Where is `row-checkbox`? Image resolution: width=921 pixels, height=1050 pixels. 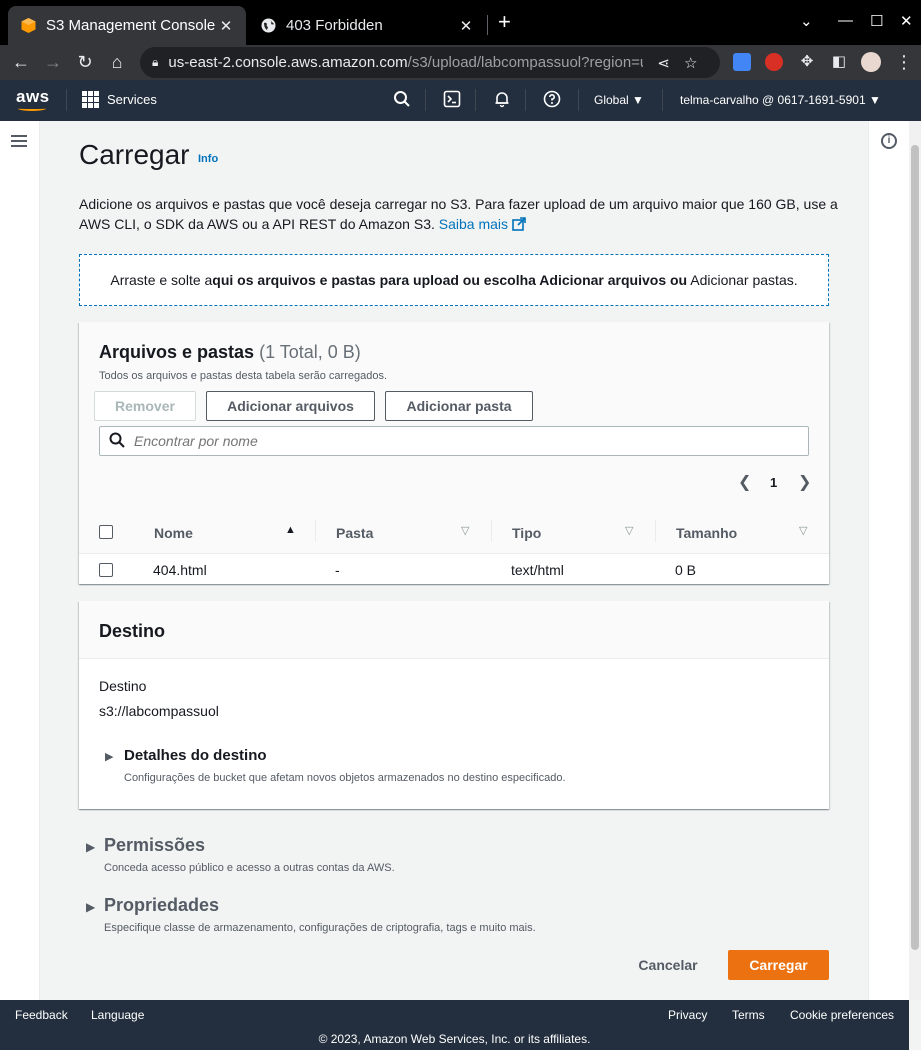 row-checkbox is located at coordinates (106, 570).